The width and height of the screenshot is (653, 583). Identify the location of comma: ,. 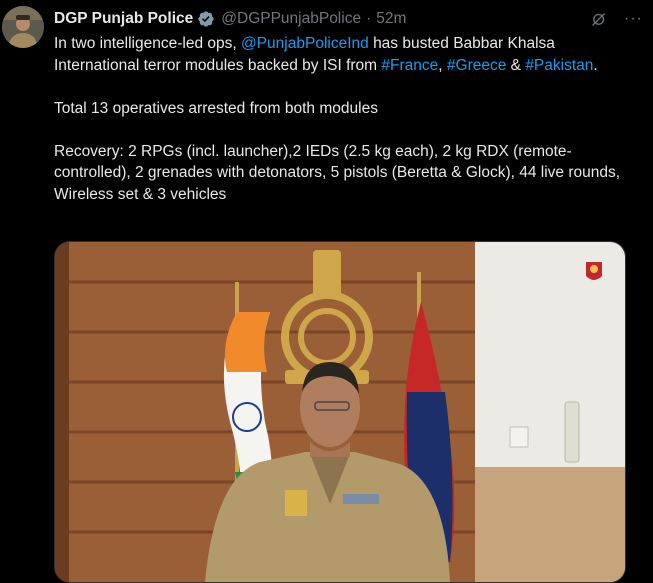
(440, 65).